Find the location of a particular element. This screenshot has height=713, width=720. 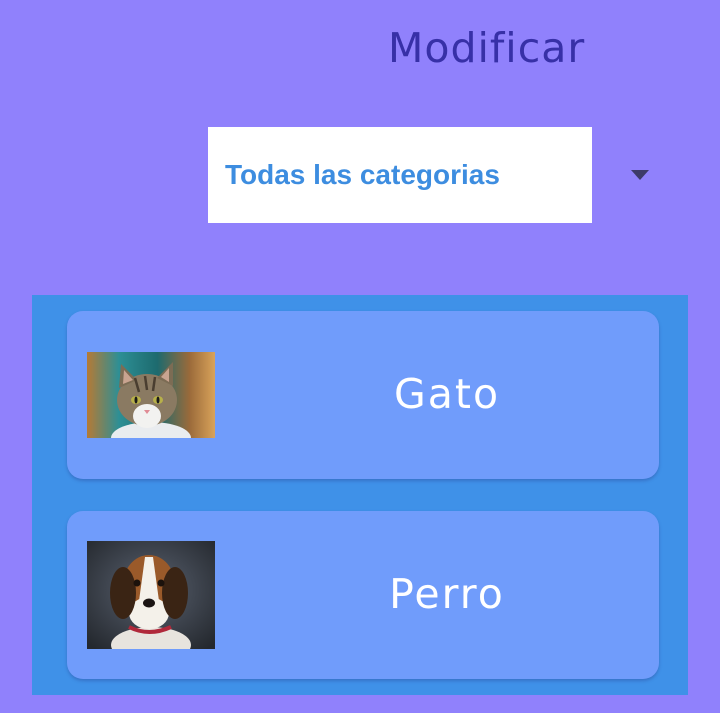

dog-photo is located at coordinates (151, 595).